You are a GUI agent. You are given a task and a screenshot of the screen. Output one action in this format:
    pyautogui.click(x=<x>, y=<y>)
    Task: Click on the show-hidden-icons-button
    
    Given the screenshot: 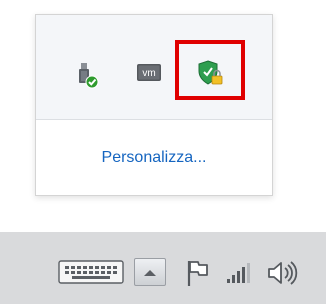 What is the action you would take?
    pyautogui.click(x=150, y=272)
    